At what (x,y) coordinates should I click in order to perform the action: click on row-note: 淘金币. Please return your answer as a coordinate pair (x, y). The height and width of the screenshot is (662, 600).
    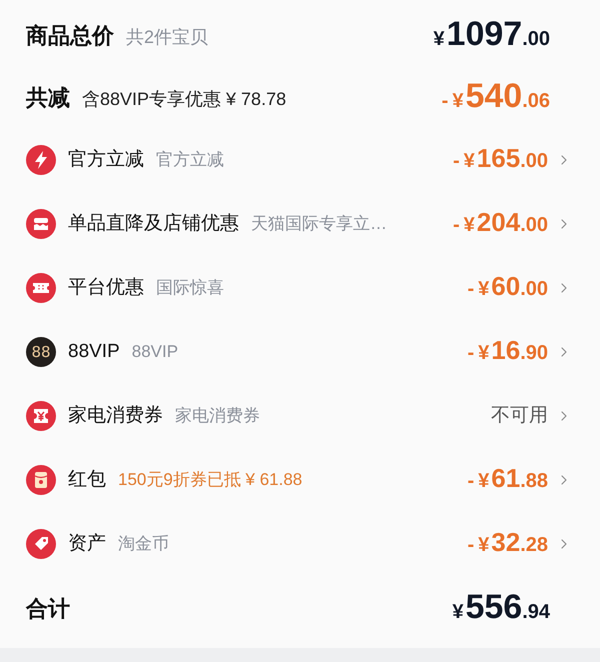
    Looking at the image, I should click on (143, 544).